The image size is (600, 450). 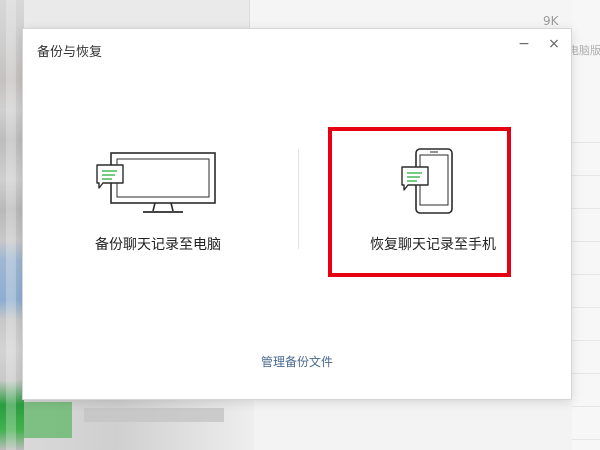 What do you see at coordinates (551, 21) in the screenshot?
I see `background-count-text: 9K` at bounding box center [551, 21].